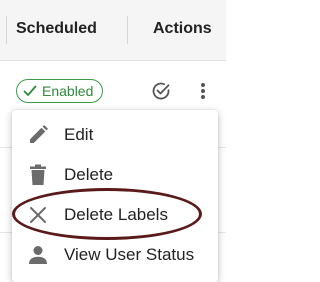 Image resolution: width=320 pixels, height=282 pixels. I want to click on status-badge: Enabled, so click(60, 91).